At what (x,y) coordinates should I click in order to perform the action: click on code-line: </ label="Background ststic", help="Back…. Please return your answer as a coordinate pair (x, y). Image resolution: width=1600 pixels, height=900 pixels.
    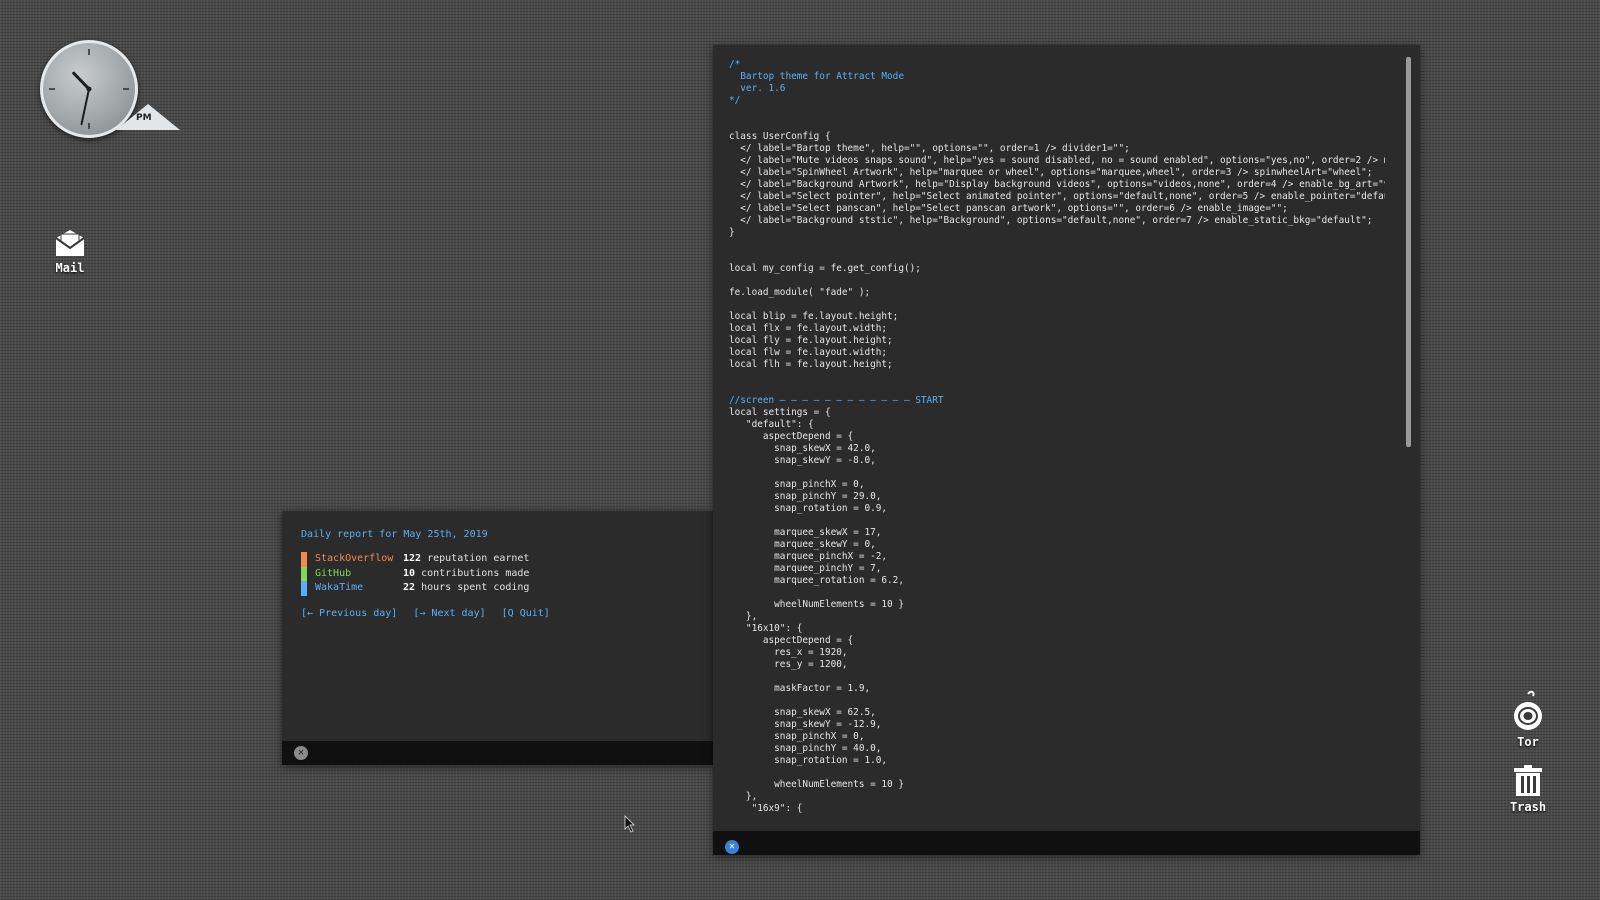
    Looking at the image, I should click on (1051, 220).